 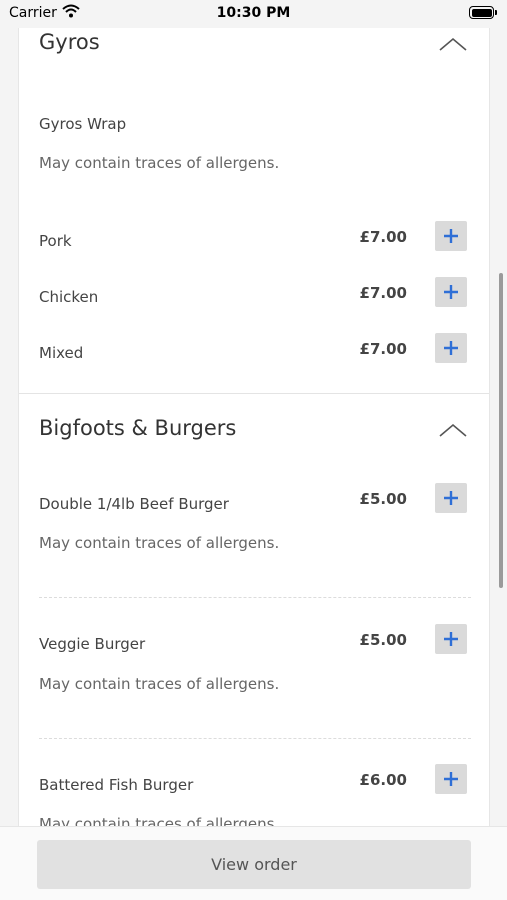 I want to click on vertical-scrollbar, so click(x=501, y=430).